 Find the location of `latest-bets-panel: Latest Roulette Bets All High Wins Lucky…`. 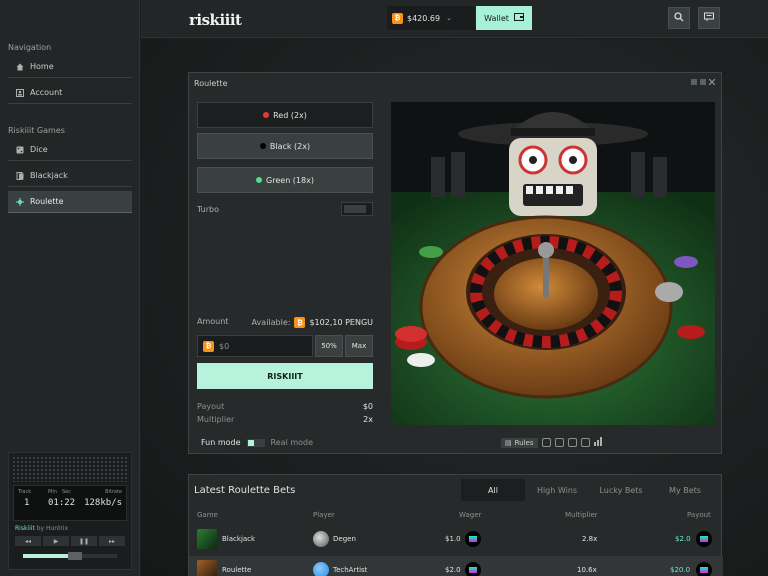

latest-bets-panel: Latest Roulette Bets All High Wins Lucky… is located at coordinates (455, 525).